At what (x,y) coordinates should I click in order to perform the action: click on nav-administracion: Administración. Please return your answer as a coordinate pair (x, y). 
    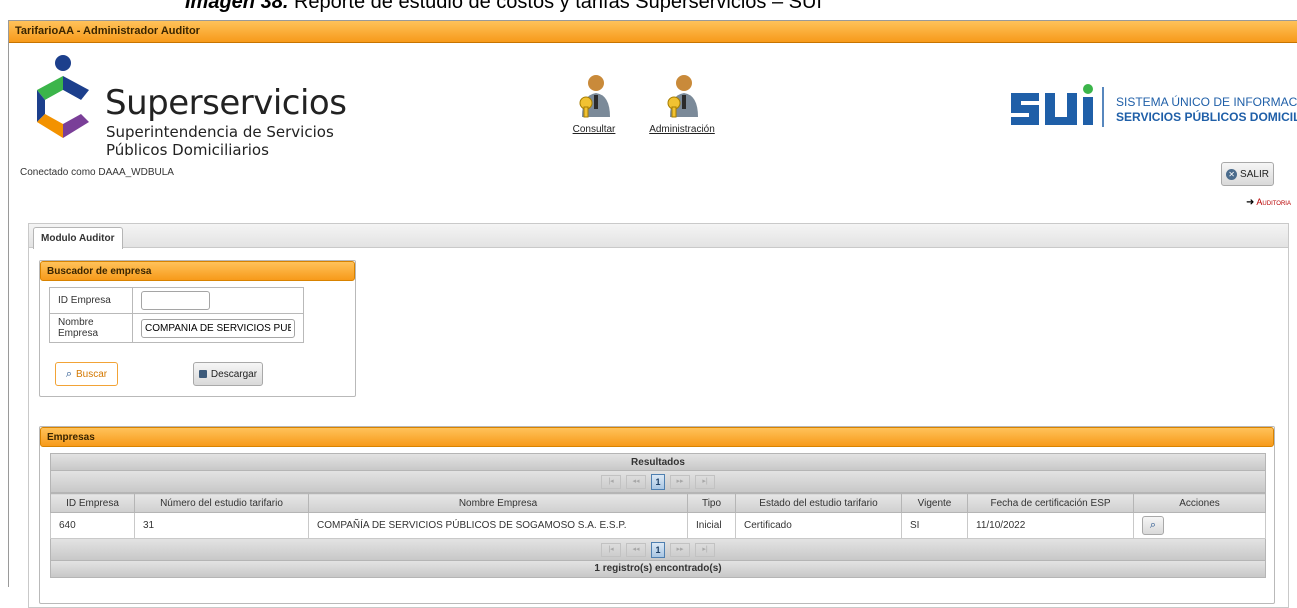
    Looking at the image, I should click on (682, 104).